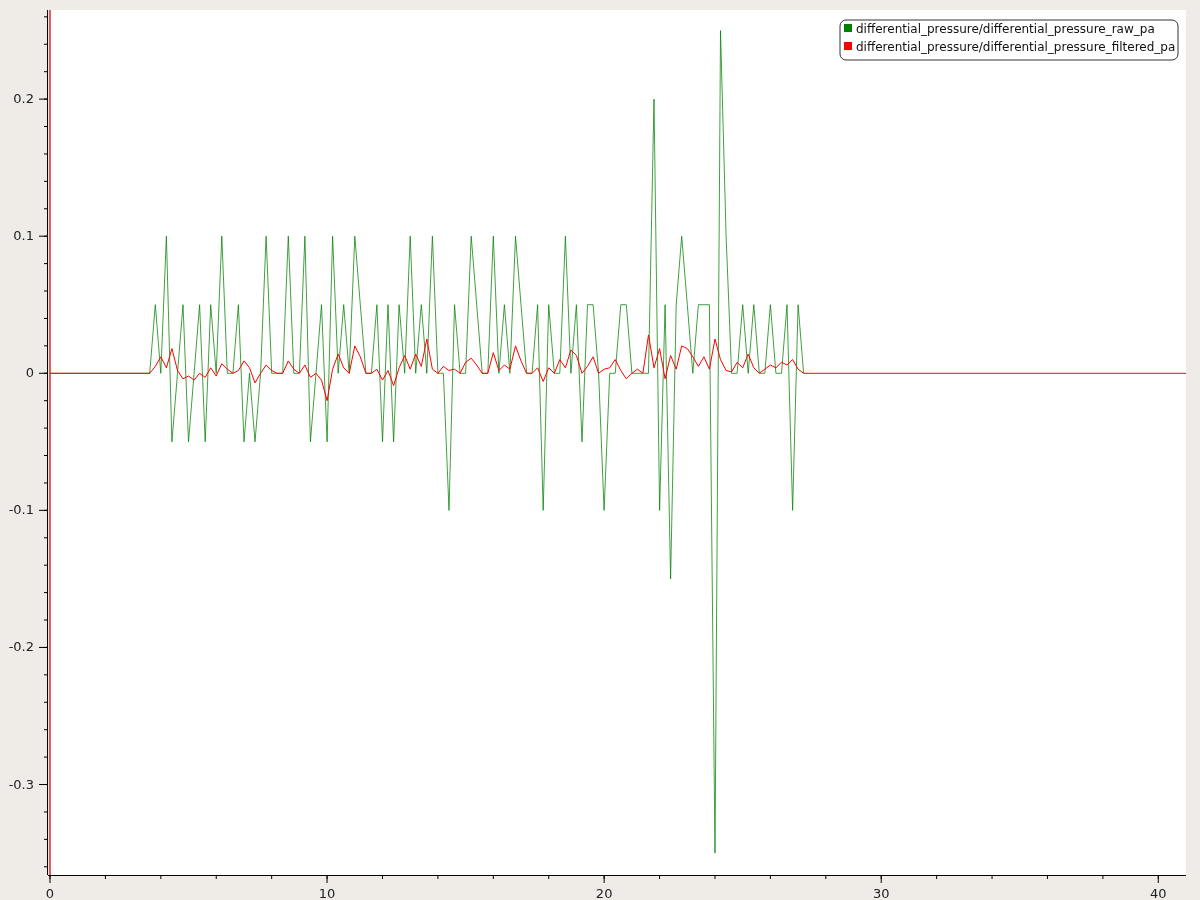  Describe the element at coordinates (1016, 47) in the screenshot. I see `legend-label: differential_pressure/differential_pressure_filtered_pa` at that location.